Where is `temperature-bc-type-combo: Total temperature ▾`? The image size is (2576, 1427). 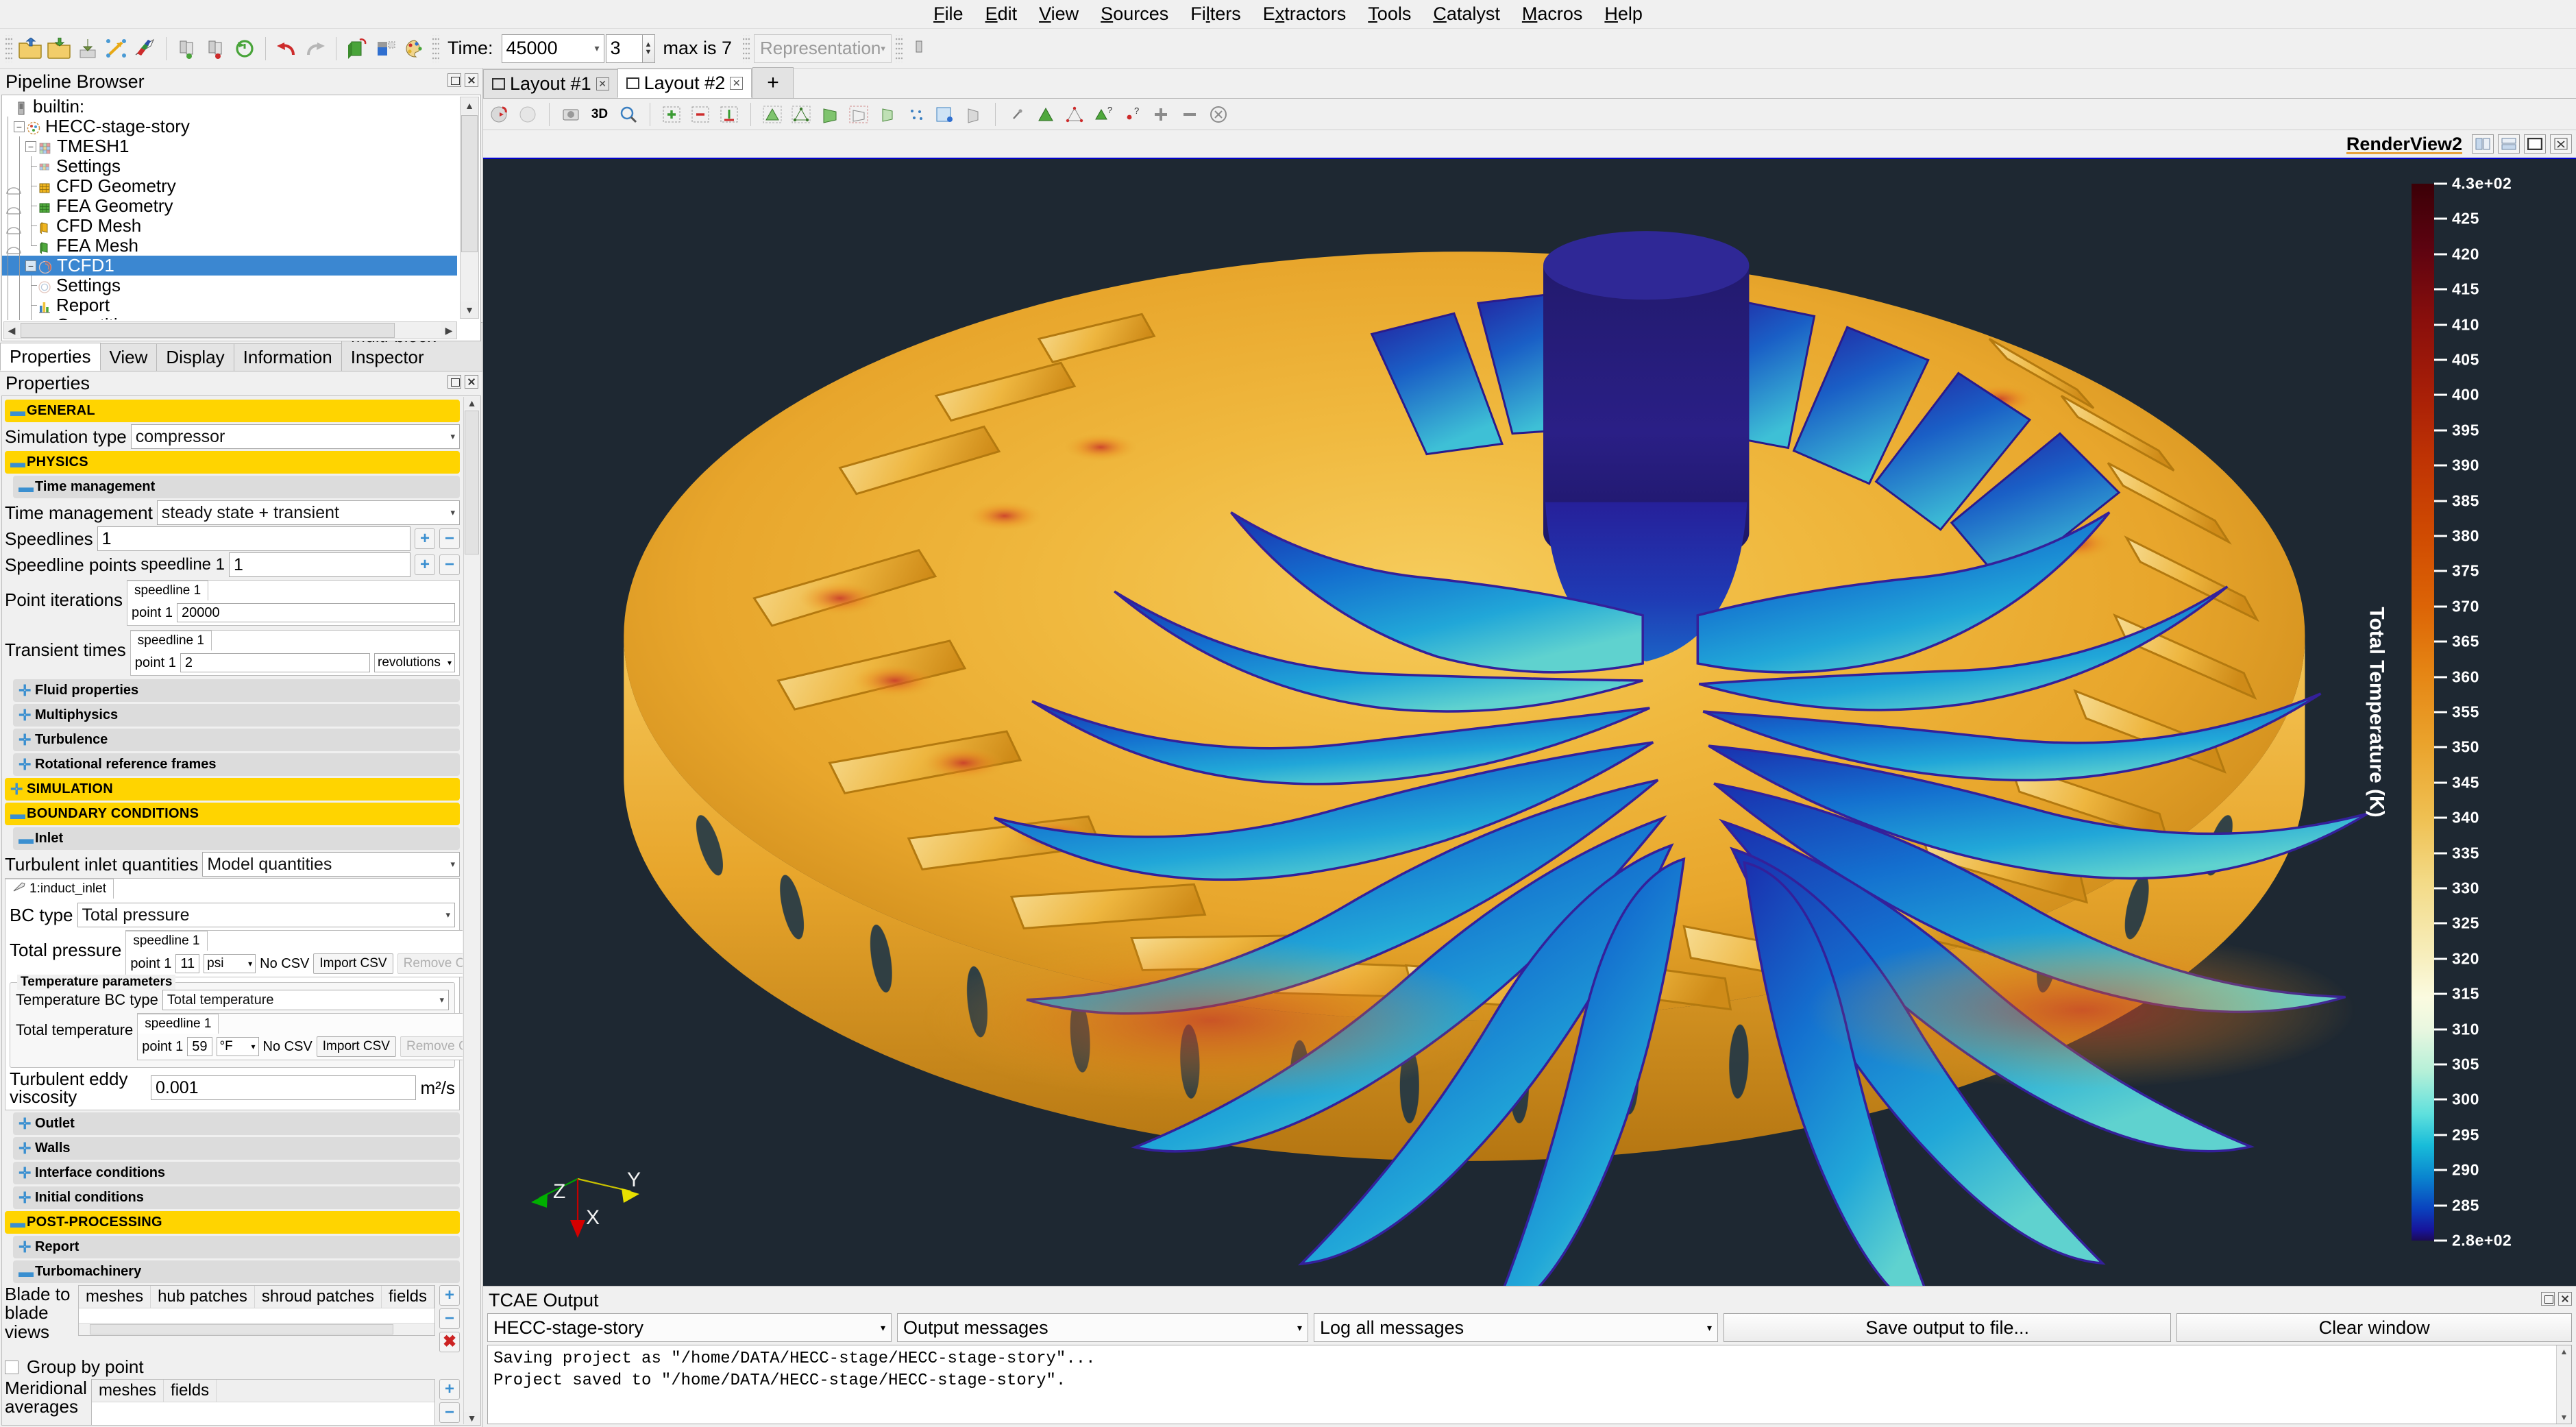 temperature-bc-type-combo: Total temperature ▾ is located at coordinates (306, 1000).